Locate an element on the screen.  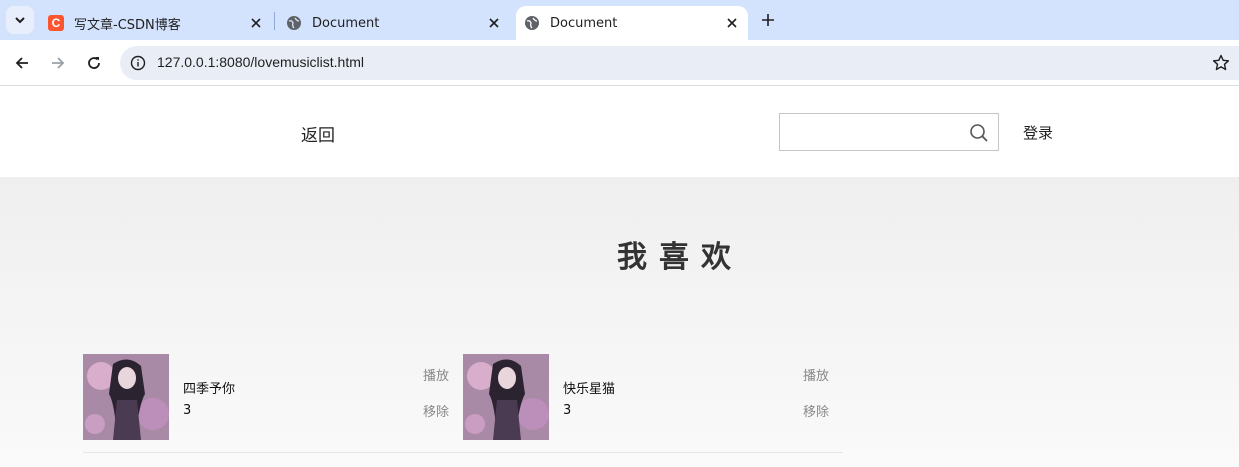
tab-title: 写文章-CSDN博客 is located at coordinates (127, 25).